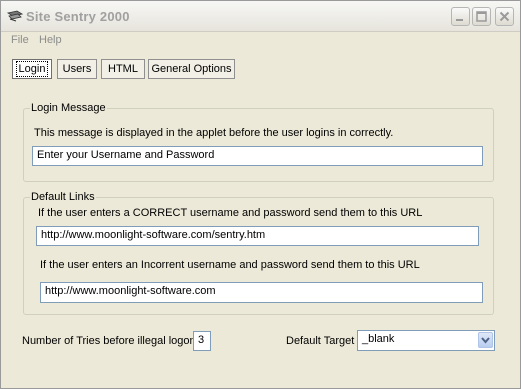  I want to click on close-button, so click(504, 16).